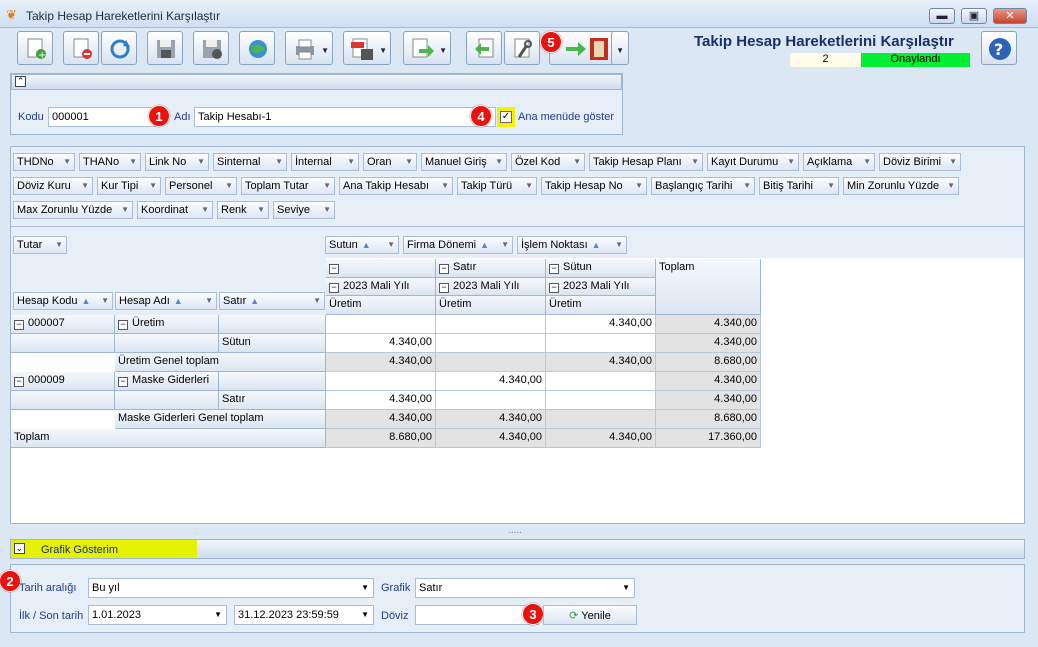  I want to click on new-button: +, so click(35, 48).